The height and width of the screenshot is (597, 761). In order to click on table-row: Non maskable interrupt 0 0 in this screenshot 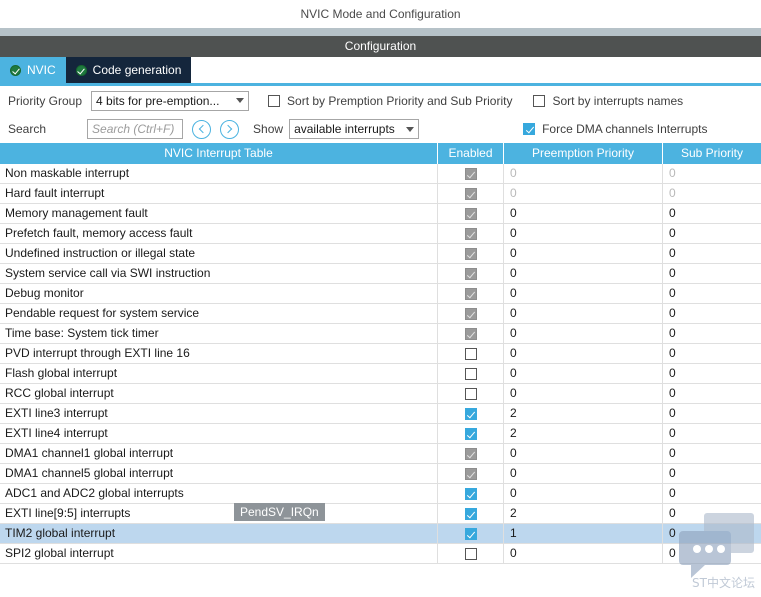, I will do `click(380, 174)`.